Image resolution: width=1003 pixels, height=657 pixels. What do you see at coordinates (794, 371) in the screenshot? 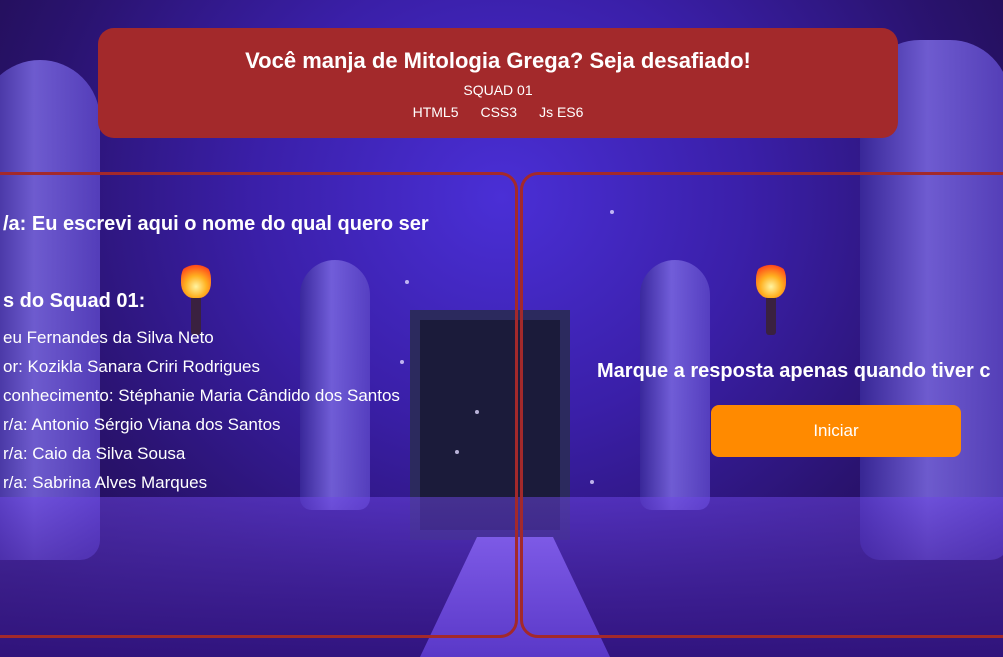
I see `instruction-text: Marque a resposta apenas quando tiver c` at bounding box center [794, 371].